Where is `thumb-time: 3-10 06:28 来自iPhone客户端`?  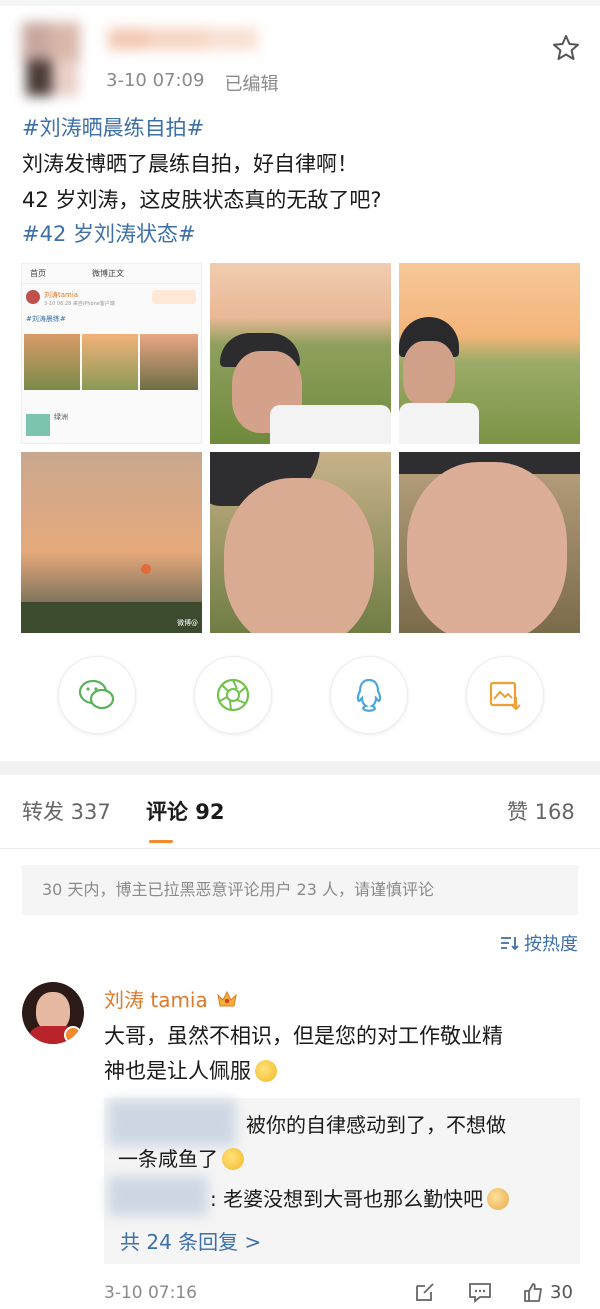 thumb-time: 3-10 06:28 来自iPhone客户端 is located at coordinates (79, 304).